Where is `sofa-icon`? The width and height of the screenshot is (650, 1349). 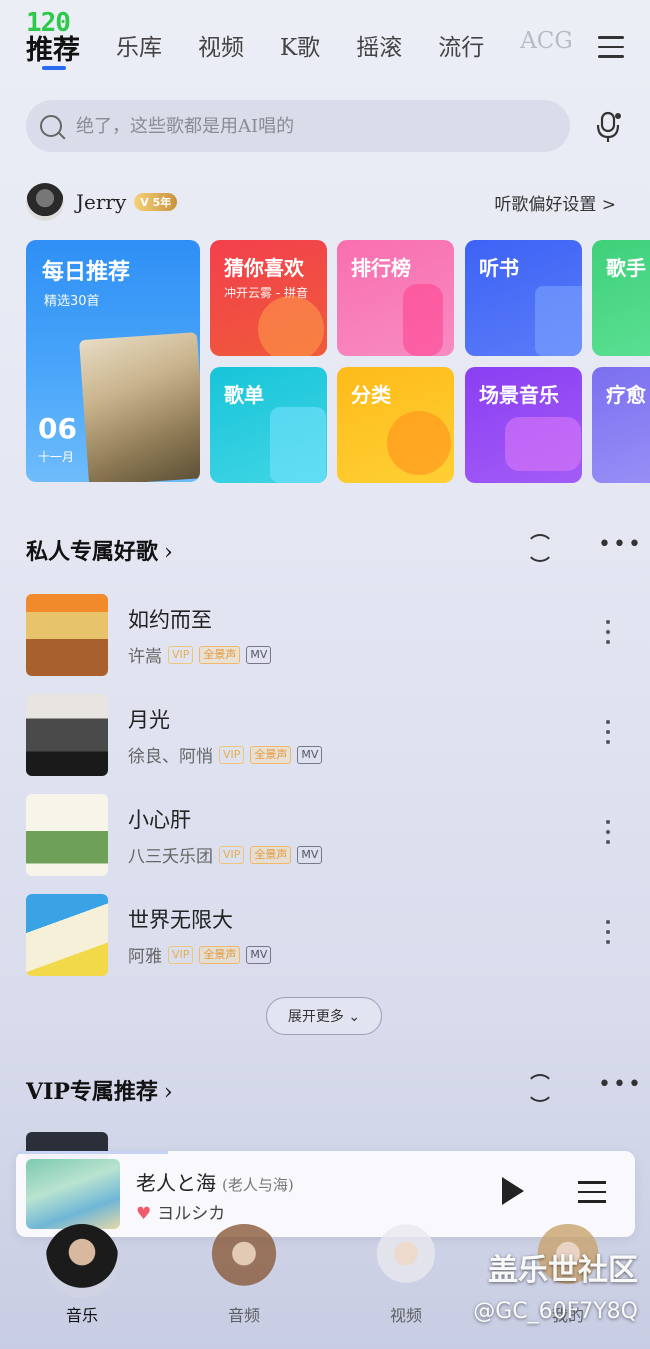
sofa-icon is located at coordinates (543, 444).